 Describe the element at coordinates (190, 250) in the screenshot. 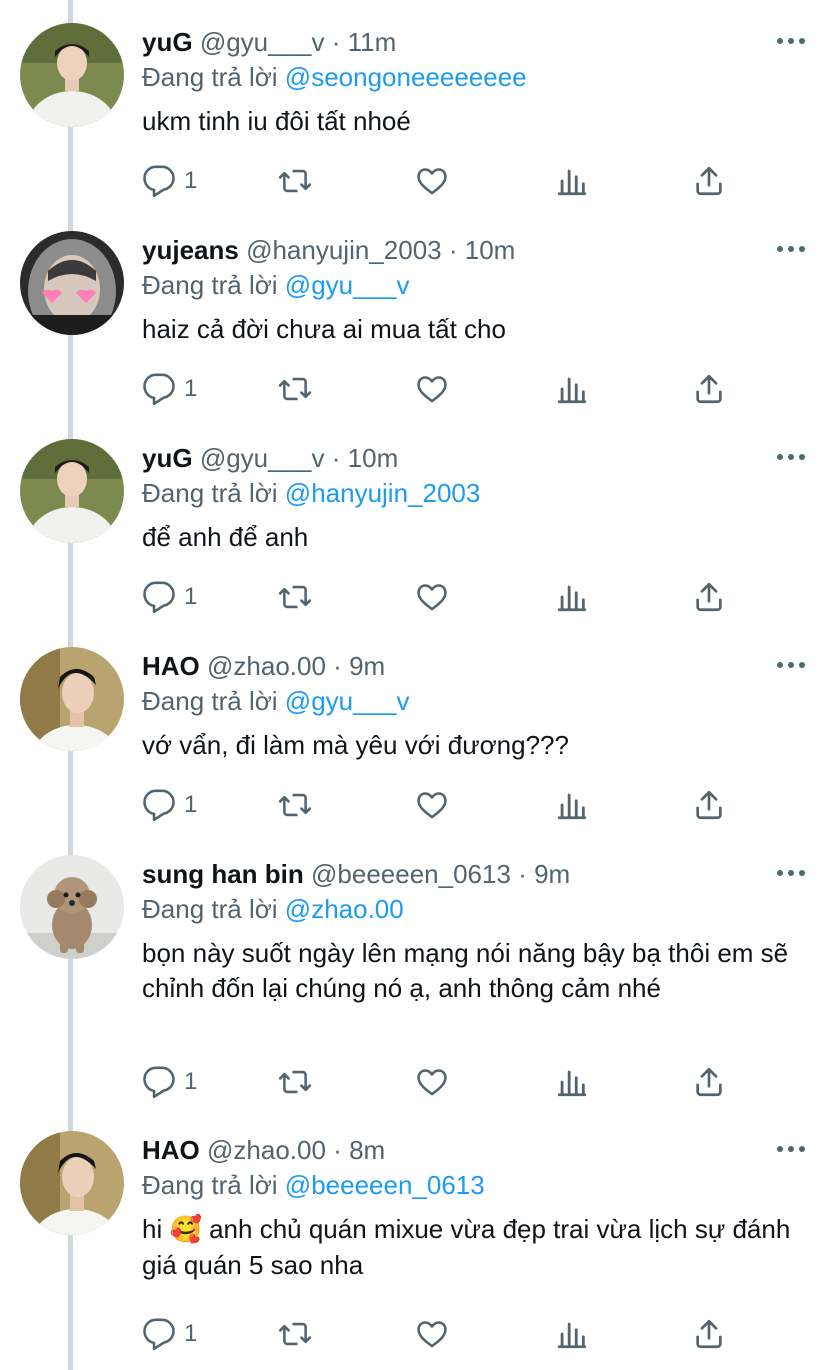

I see `display-name: yujeans` at that location.